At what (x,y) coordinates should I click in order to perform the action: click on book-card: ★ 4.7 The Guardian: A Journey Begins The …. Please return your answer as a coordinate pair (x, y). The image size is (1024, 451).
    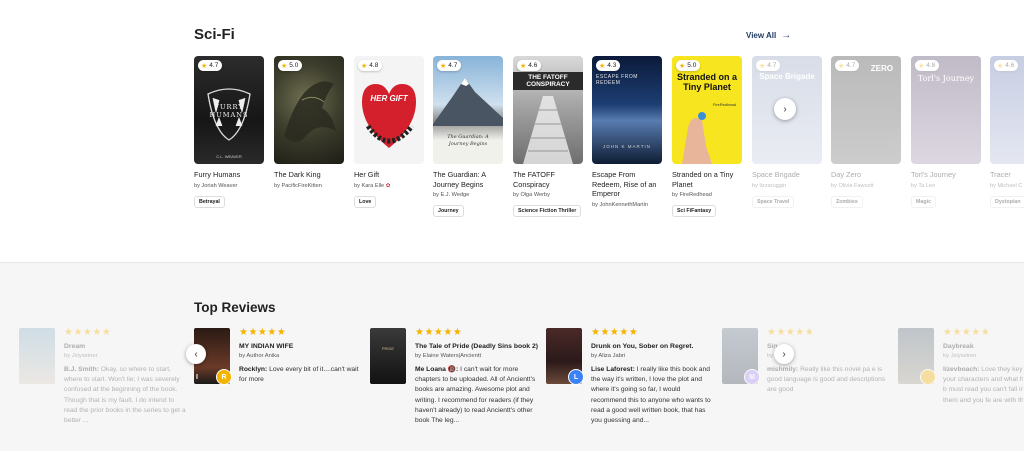
    Looking at the image, I should click on (468, 136).